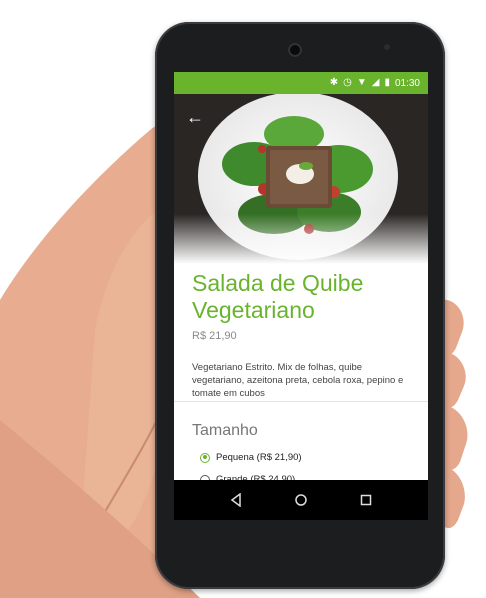  I want to click on back-arrow-icon: ←, so click(195, 117).